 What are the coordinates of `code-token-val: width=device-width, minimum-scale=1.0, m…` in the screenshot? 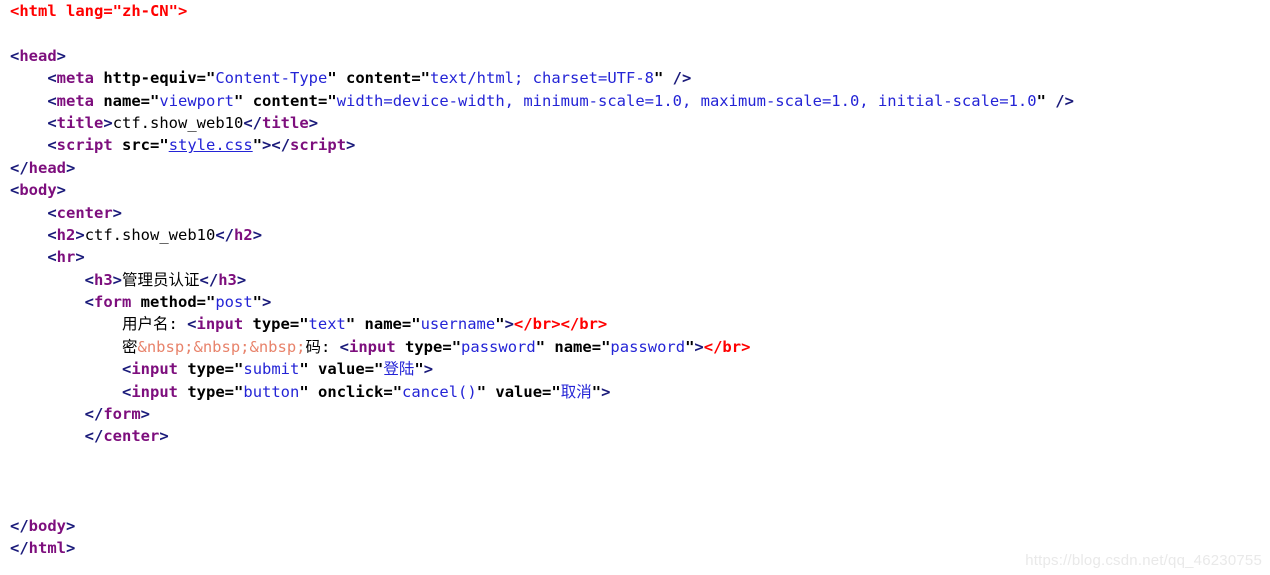 It's located at (686, 100).